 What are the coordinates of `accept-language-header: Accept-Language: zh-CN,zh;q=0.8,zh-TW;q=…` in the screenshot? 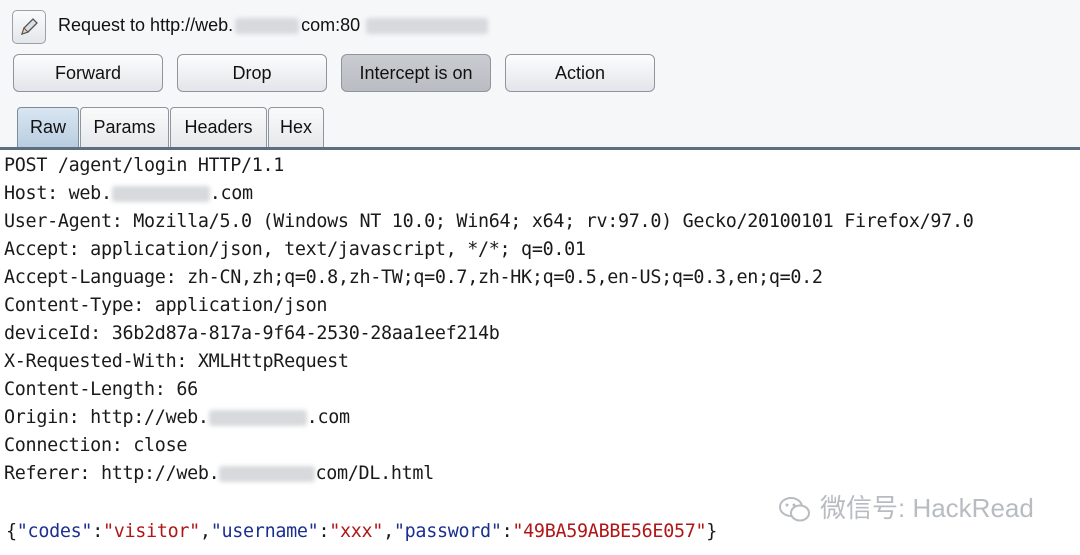 It's located at (413, 277).